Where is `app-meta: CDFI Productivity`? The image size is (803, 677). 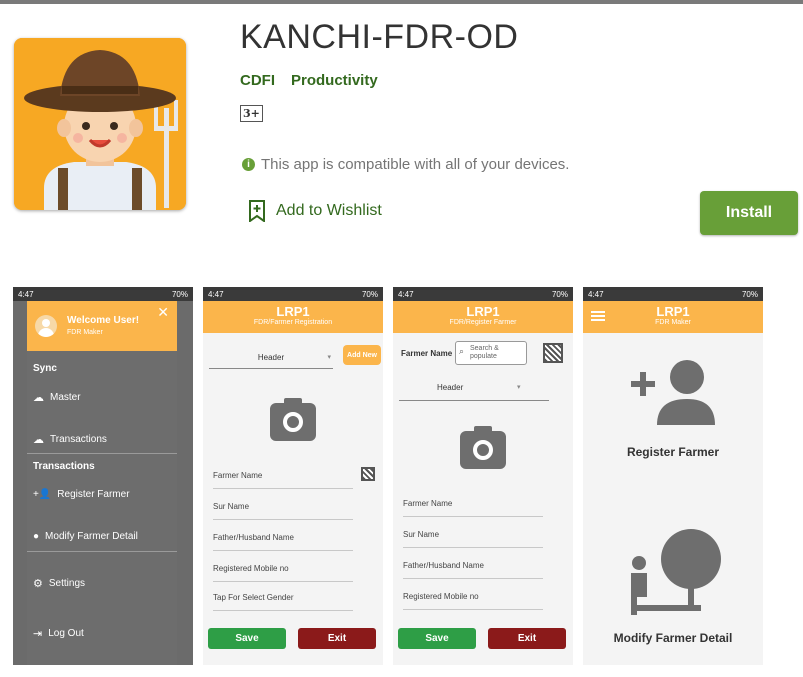 app-meta: CDFI Productivity is located at coordinates (309, 80).